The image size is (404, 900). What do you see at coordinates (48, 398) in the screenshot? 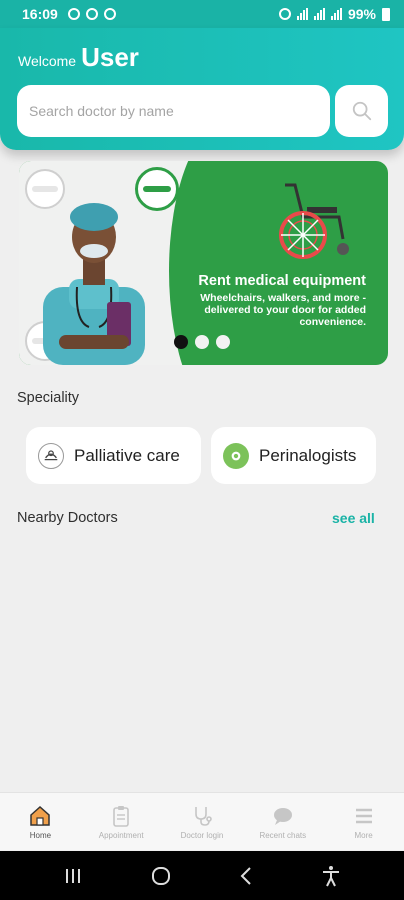
I see `speciality-heading: Speciality` at bounding box center [48, 398].